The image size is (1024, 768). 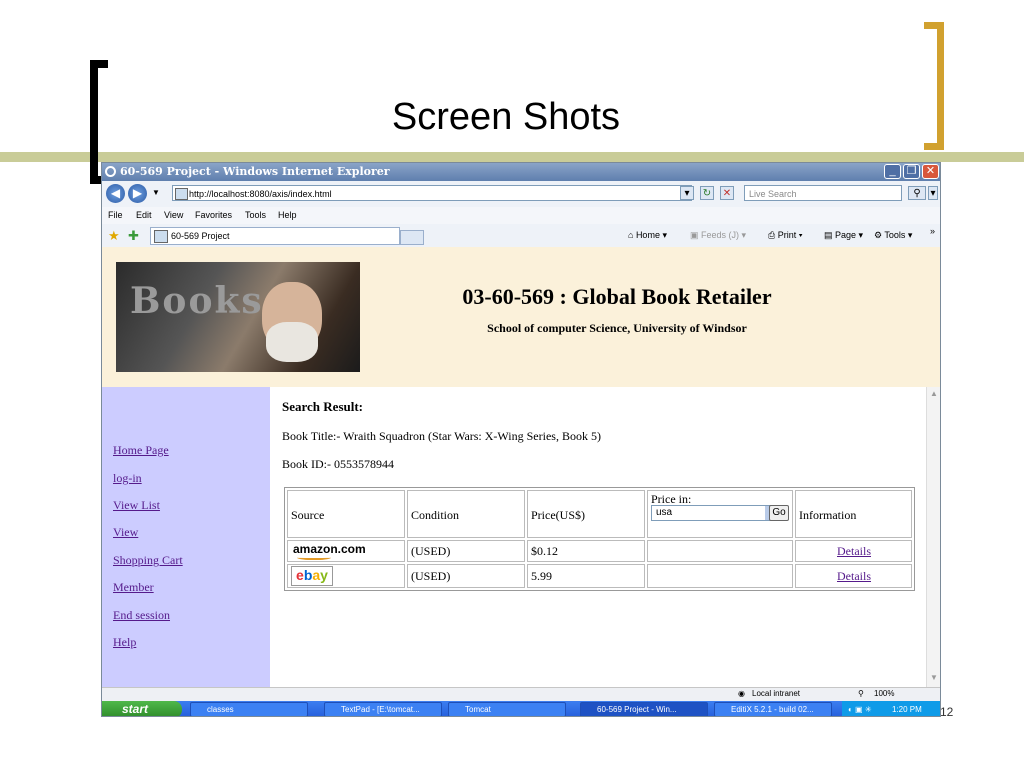 I want to click on start-button: start, so click(x=142, y=708).